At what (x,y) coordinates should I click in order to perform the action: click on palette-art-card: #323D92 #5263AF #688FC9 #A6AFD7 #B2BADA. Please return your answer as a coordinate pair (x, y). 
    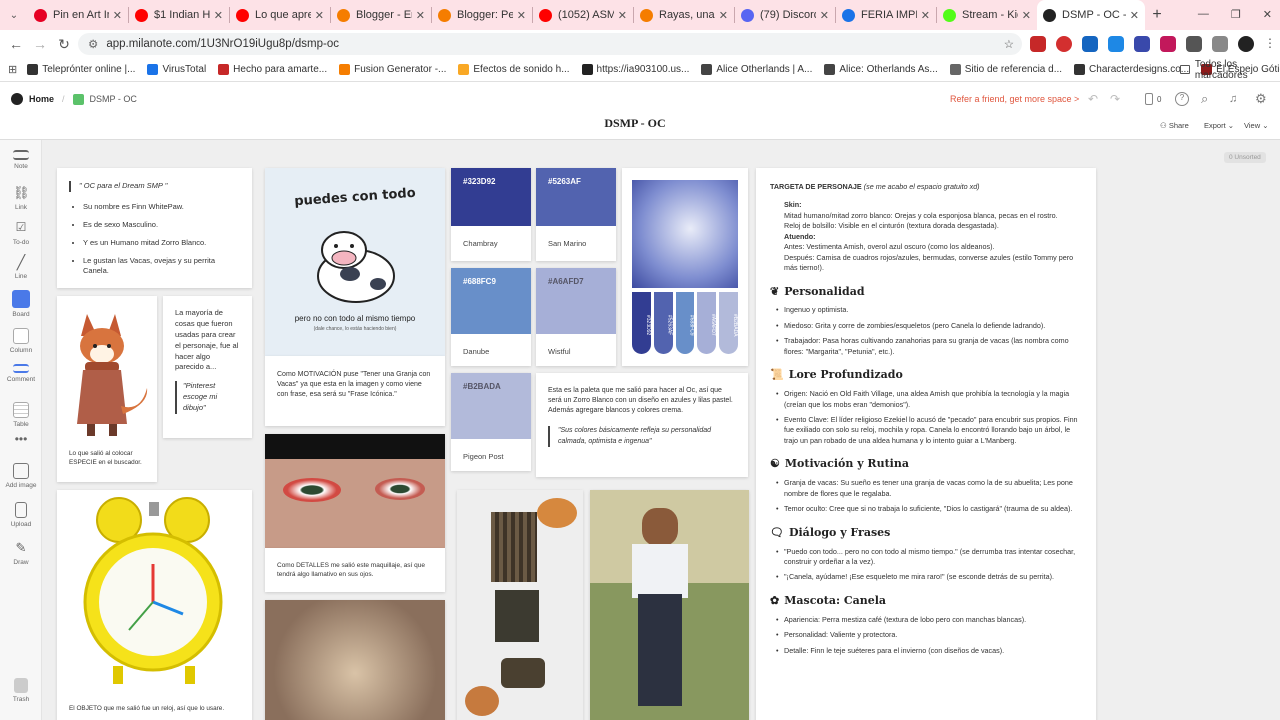
    Looking at the image, I should click on (685, 267).